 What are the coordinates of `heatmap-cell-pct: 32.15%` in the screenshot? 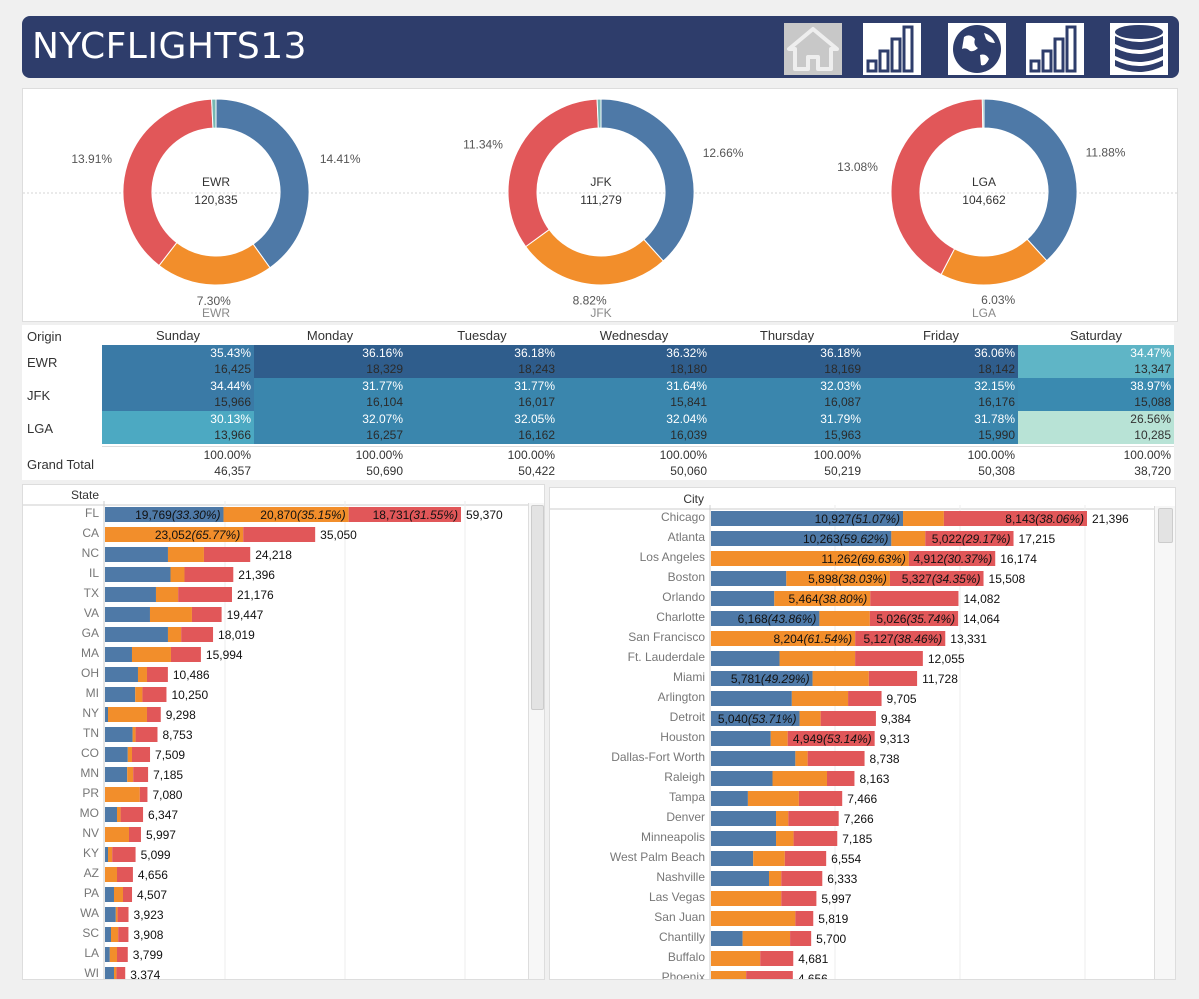 It's located at (994, 386).